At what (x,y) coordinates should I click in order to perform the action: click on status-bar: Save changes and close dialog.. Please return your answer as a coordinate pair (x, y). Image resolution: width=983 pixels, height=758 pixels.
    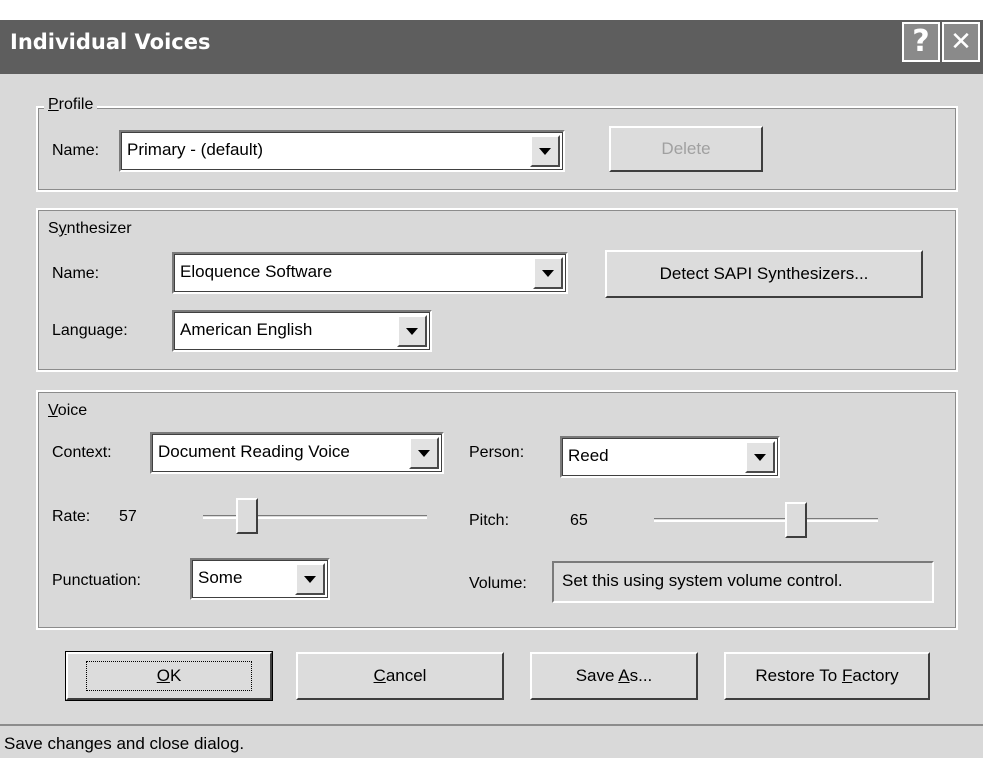
    Looking at the image, I should click on (491, 741).